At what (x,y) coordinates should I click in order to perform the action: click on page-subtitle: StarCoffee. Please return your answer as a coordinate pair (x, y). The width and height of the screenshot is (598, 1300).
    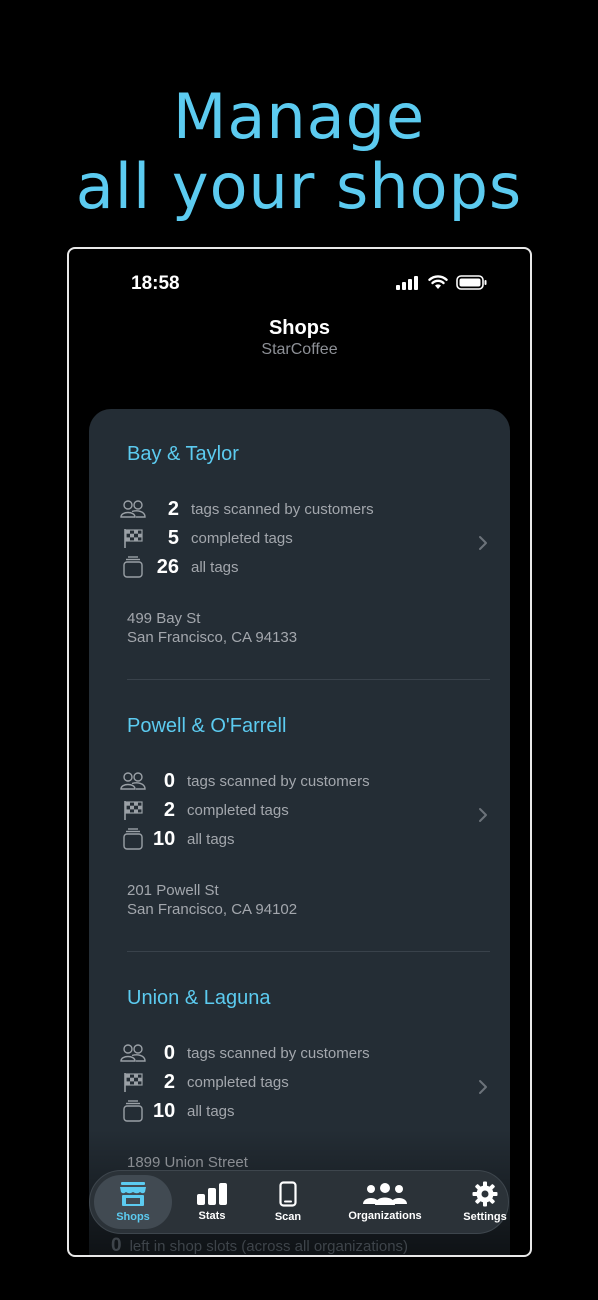
    Looking at the image, I should click on (299, 349).